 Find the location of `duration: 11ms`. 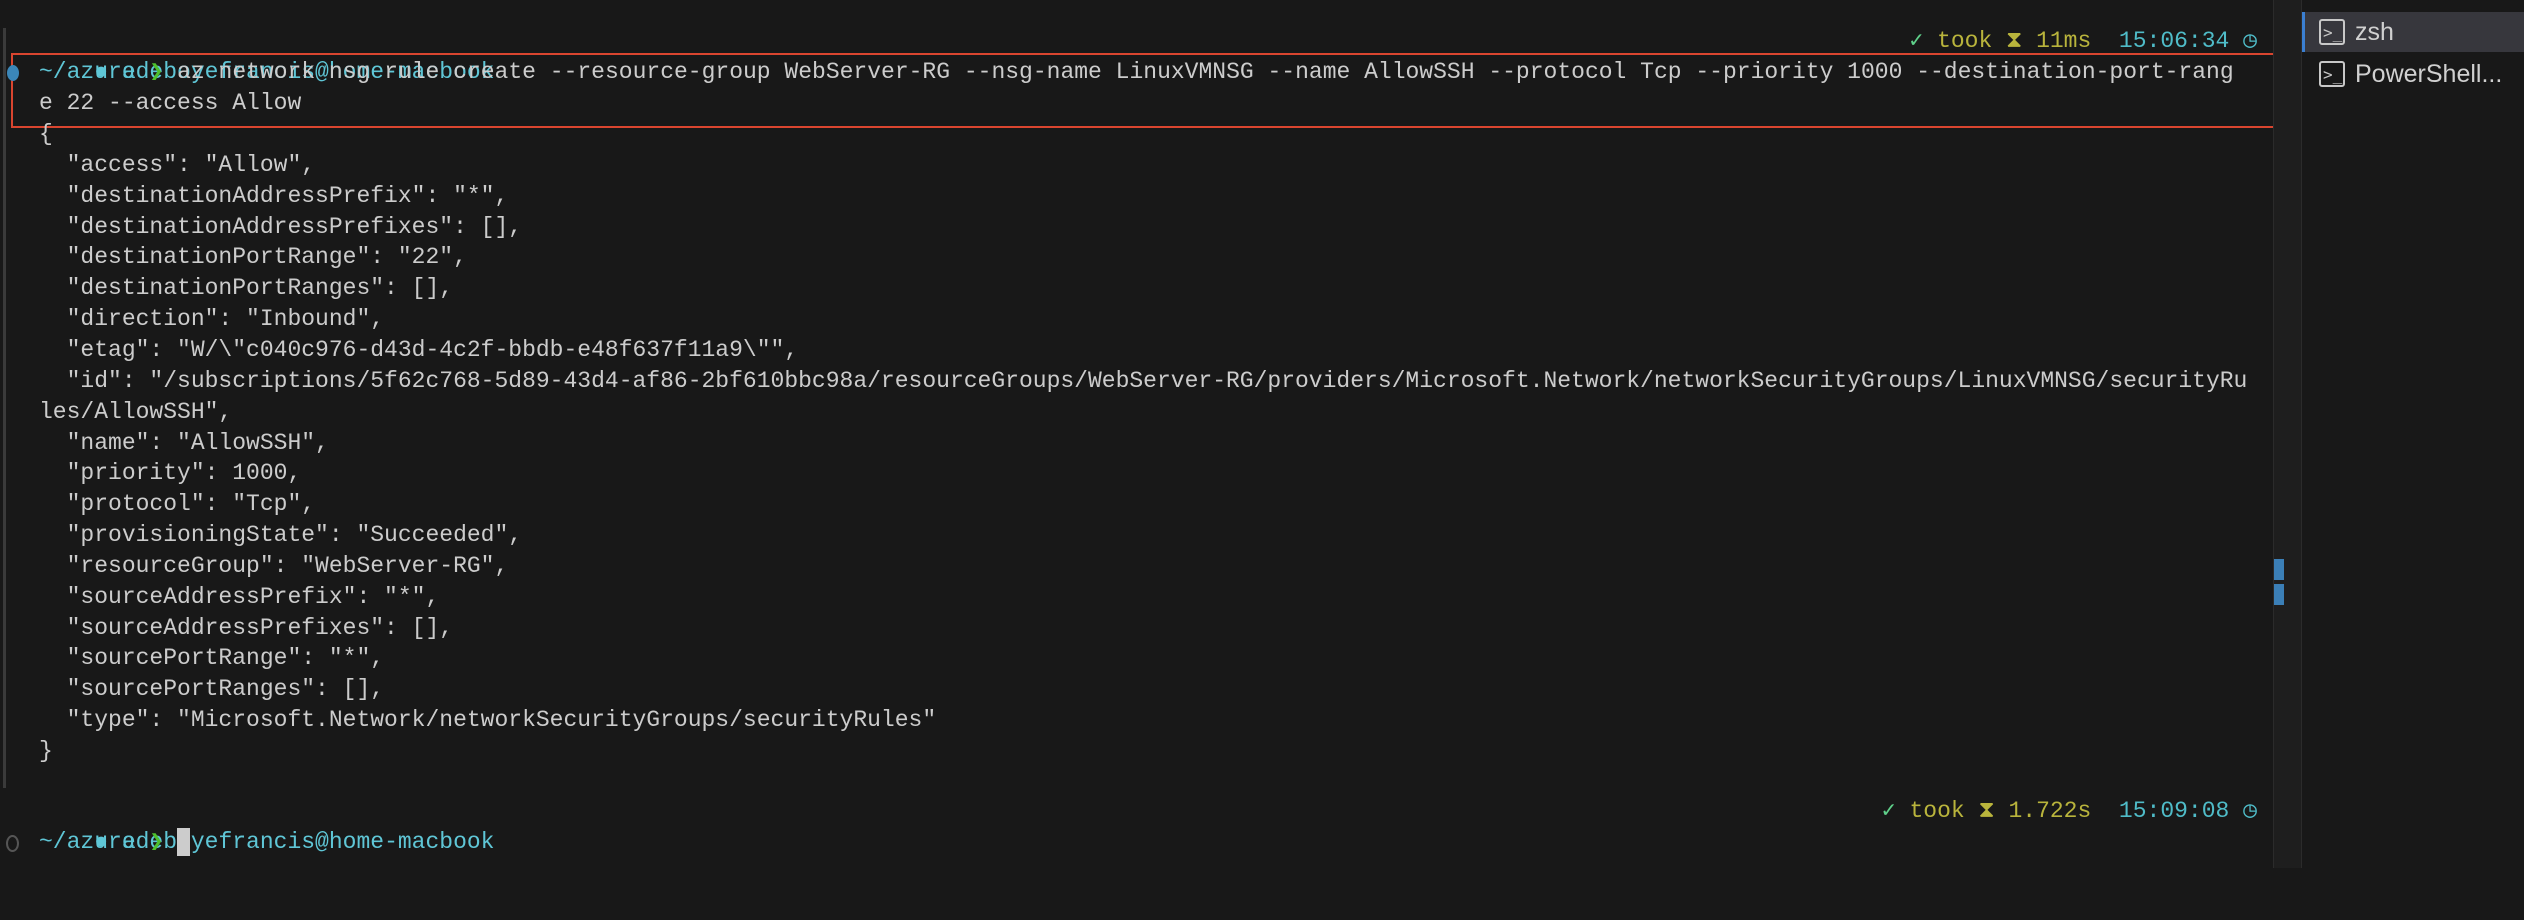

duration: 11ms is located at coordinates (2064, 41).